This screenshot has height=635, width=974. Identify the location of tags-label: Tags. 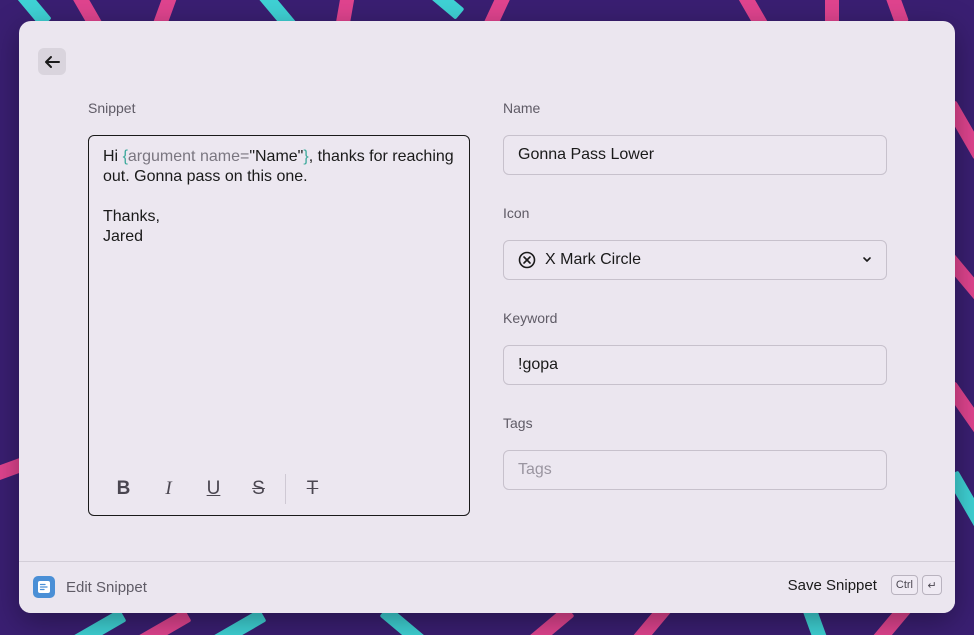
(518, 423).